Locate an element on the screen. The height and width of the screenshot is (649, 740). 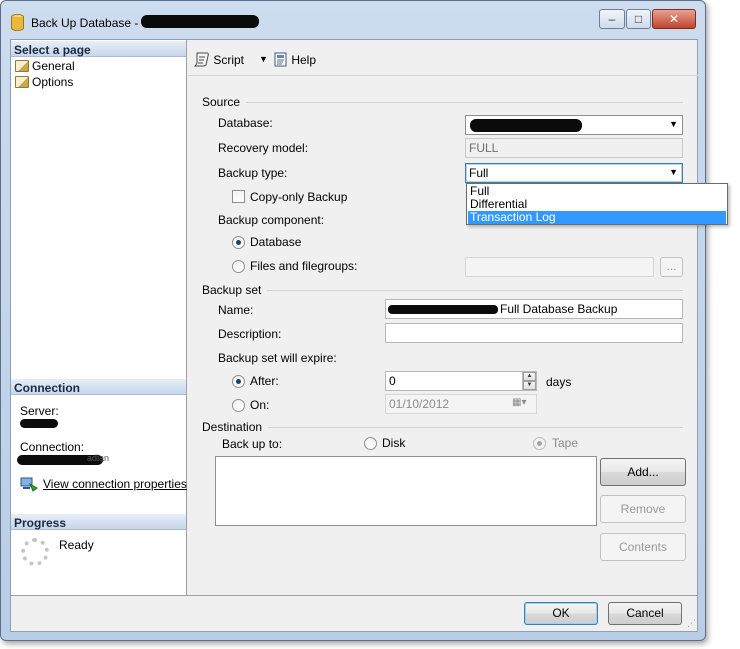
resize-grip-icon: ⋰ is located at coordinates (691, 623).